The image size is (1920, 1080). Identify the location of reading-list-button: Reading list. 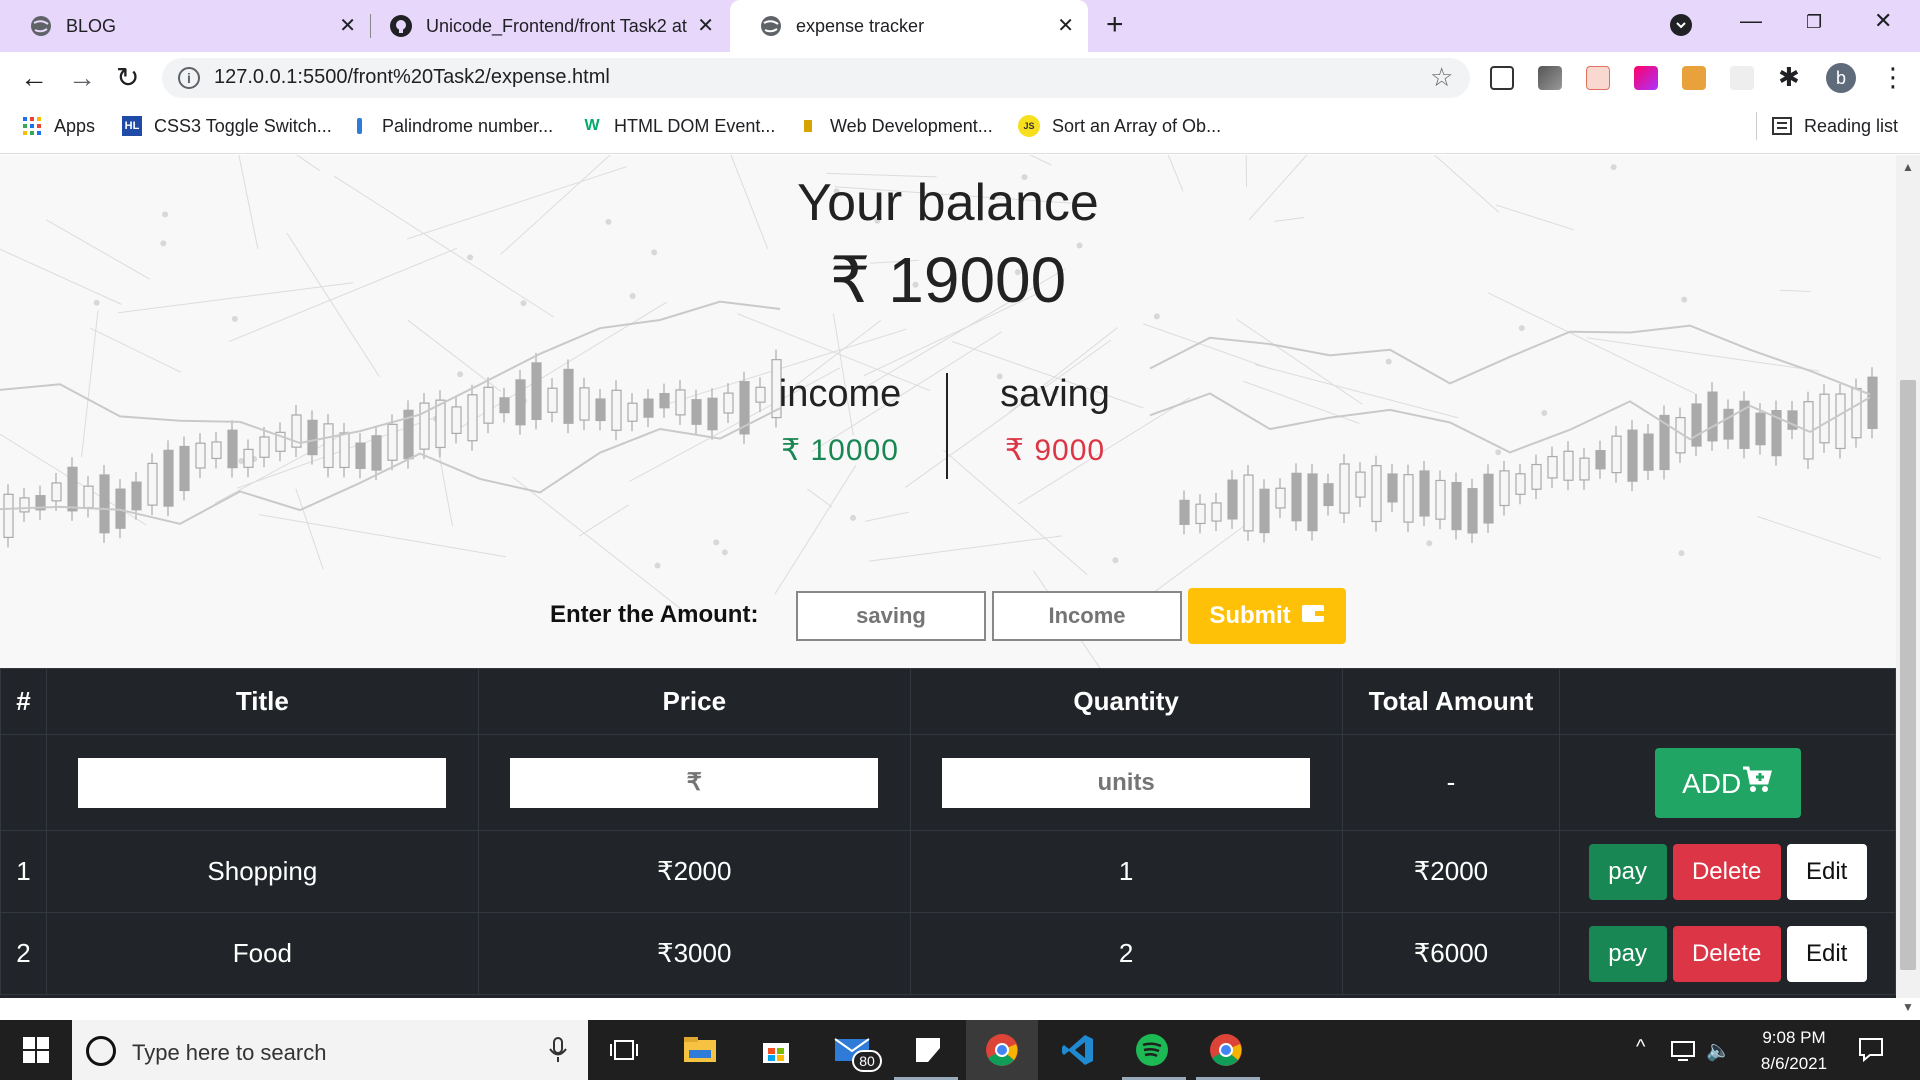
(1835, 126).